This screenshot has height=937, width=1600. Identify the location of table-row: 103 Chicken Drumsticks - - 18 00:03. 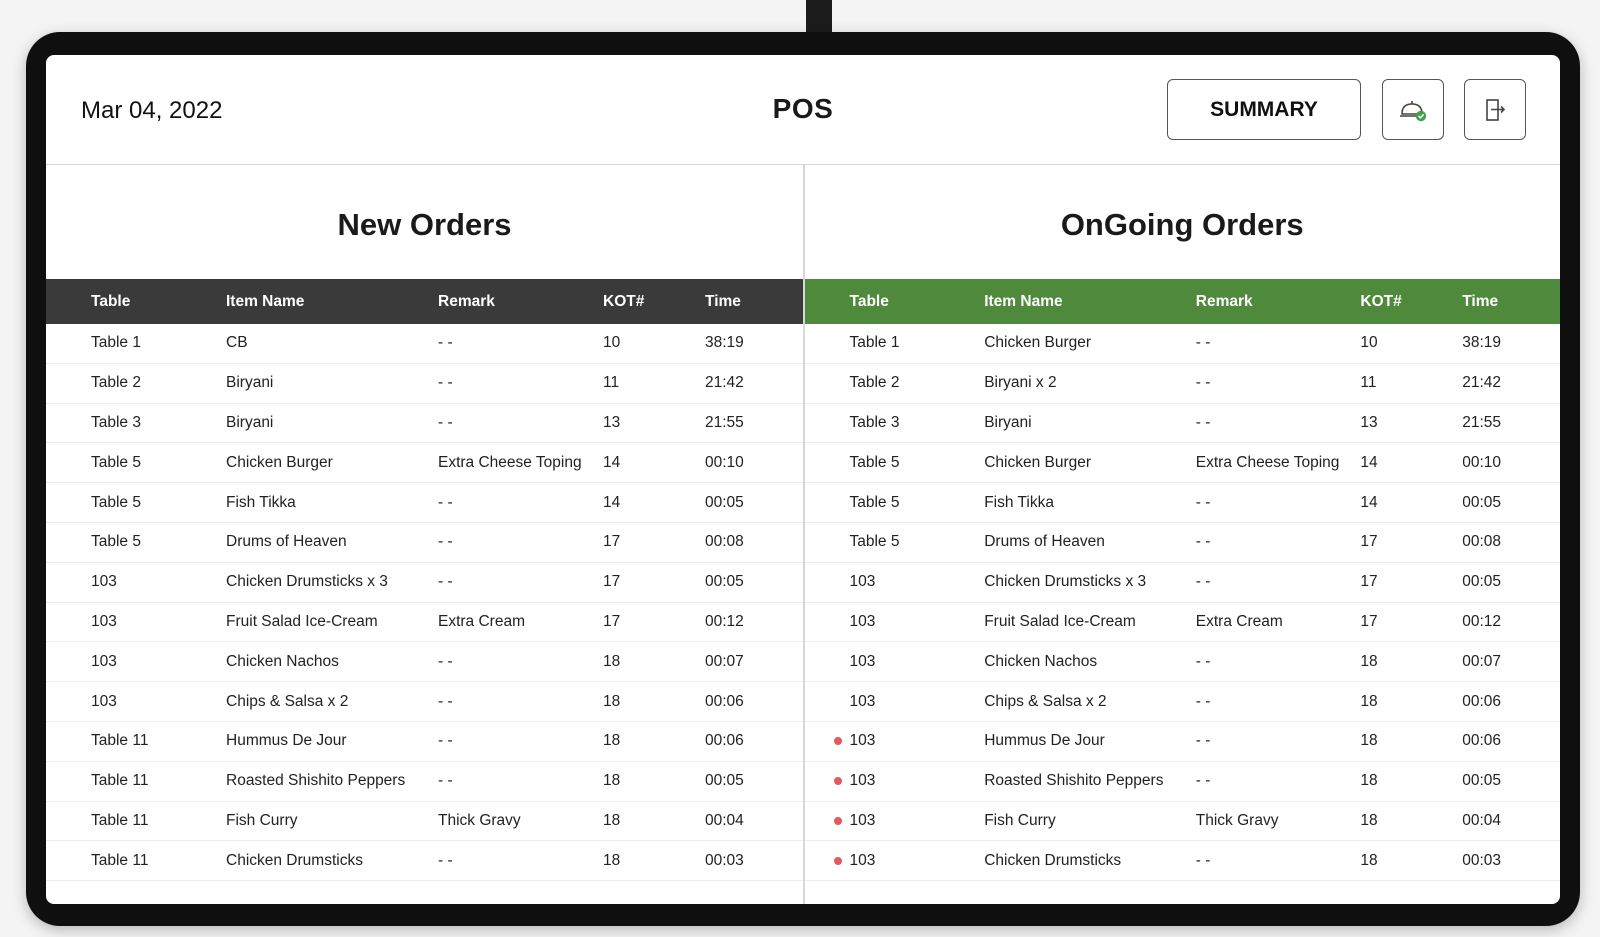
(1182, 861).